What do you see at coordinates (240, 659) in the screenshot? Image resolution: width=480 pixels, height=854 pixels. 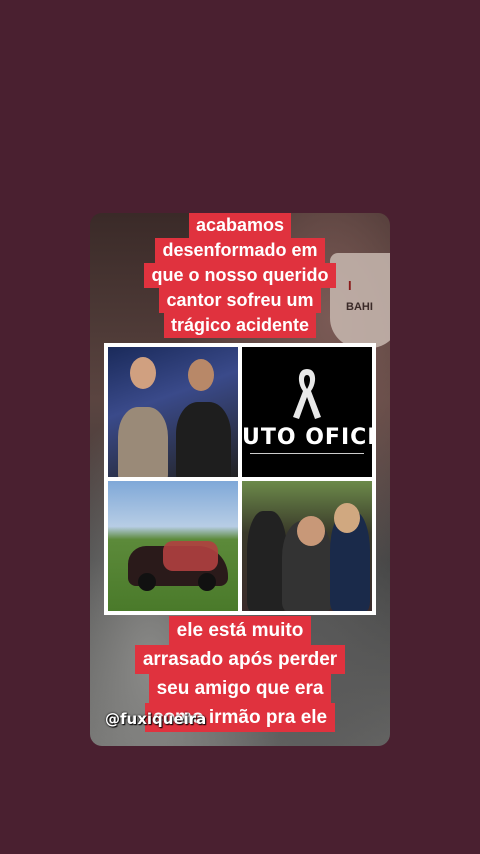 I see `caption-bottom-line: arrasado após perder` at bounding box center [240, 659].